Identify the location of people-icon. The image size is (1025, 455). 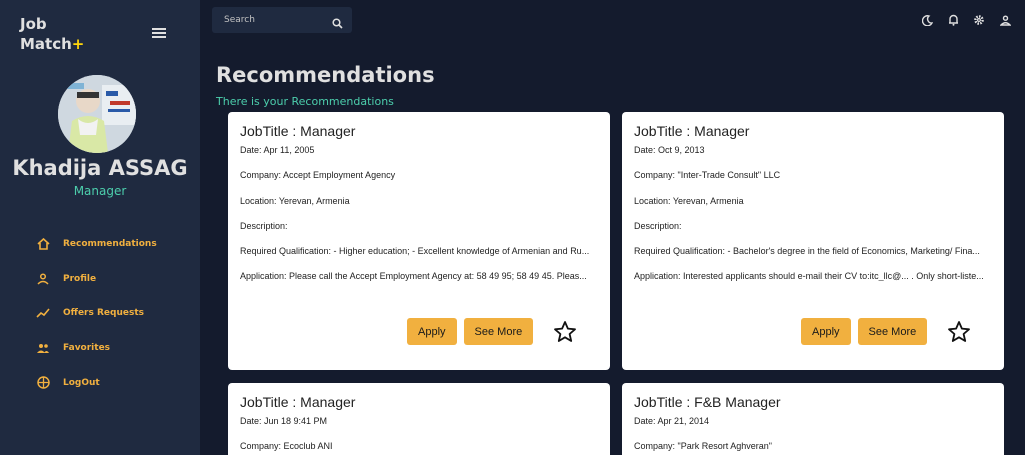
(43, 348).